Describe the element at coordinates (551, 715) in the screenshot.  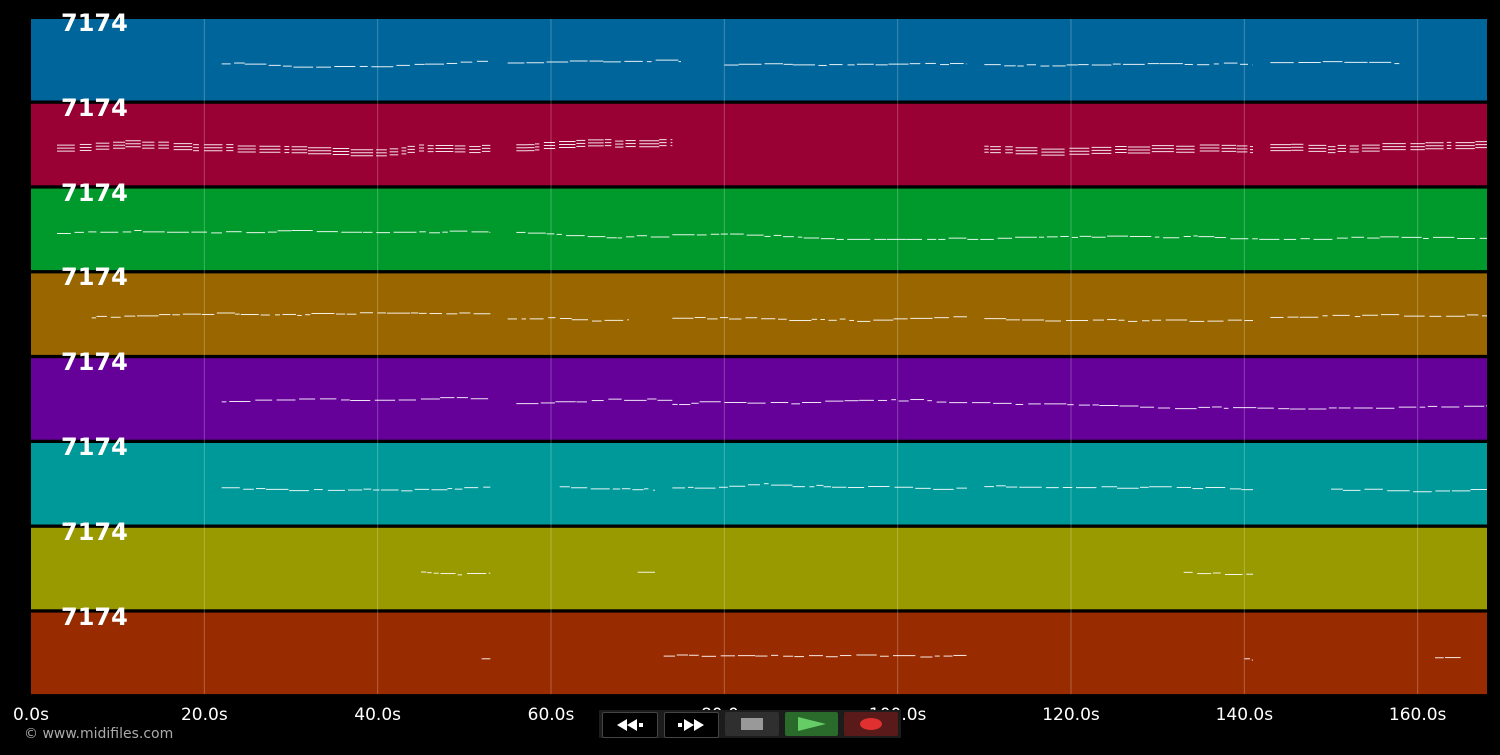
I see `time-tick-label: 60.0s` at that location.